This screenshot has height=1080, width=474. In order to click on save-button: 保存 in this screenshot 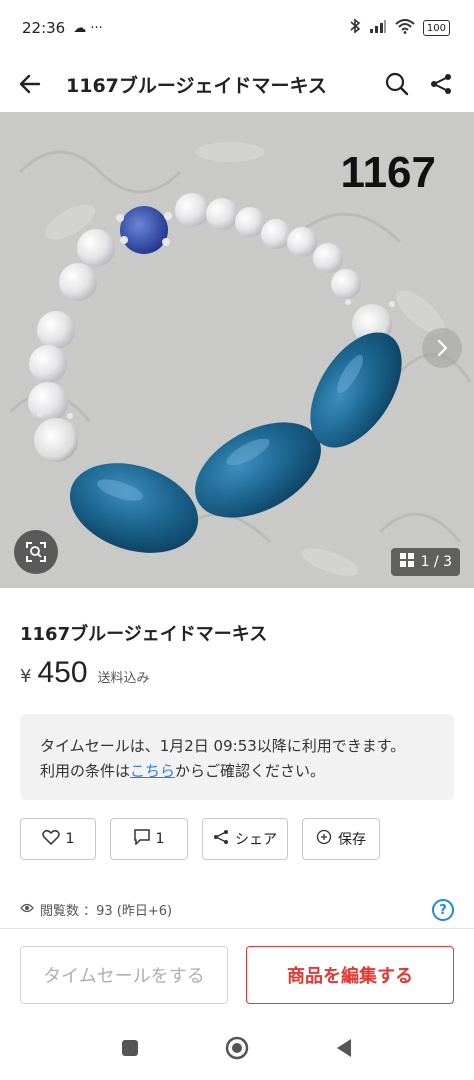, I will do `click(341, 839)`.